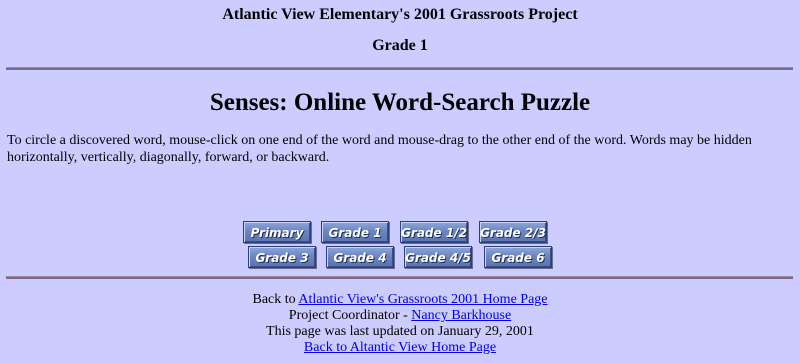 The width and height of the screenshot is (800, 363). I want to click on grade-heading: Grade 1, so click(400, 45).